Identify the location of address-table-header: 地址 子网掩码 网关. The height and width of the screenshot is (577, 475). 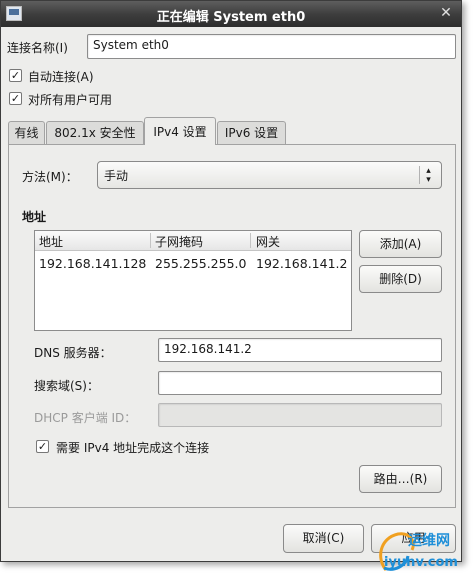
(193, 241).